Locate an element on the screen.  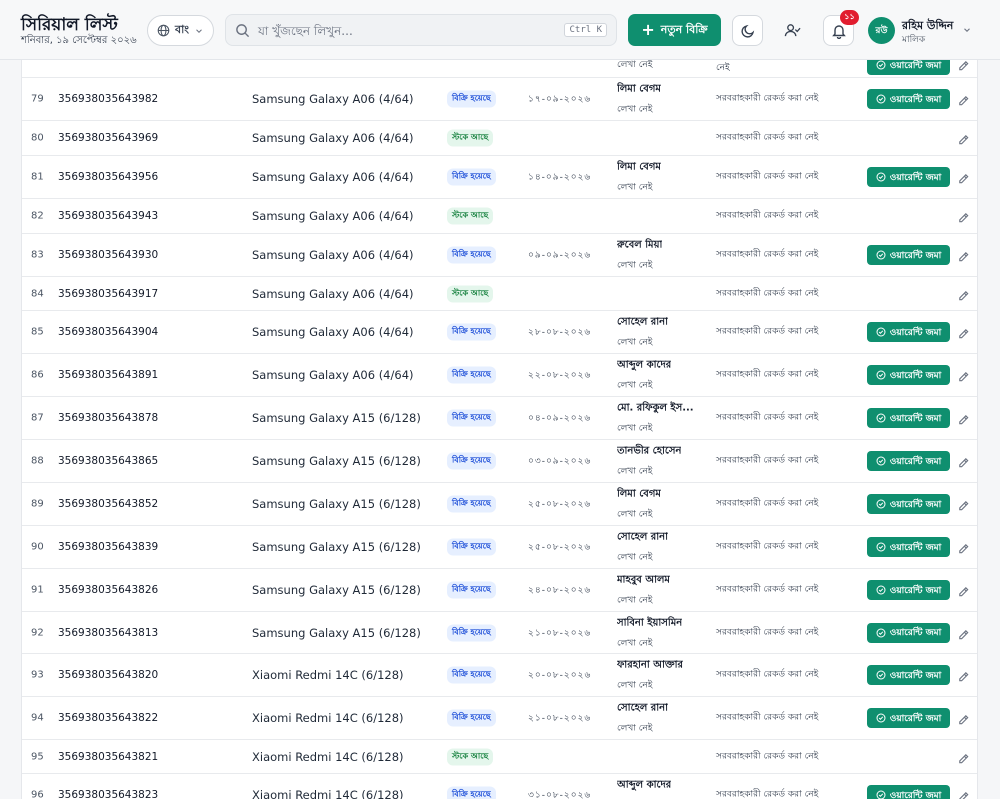
user-check-button is located at coordinates (792, 30).